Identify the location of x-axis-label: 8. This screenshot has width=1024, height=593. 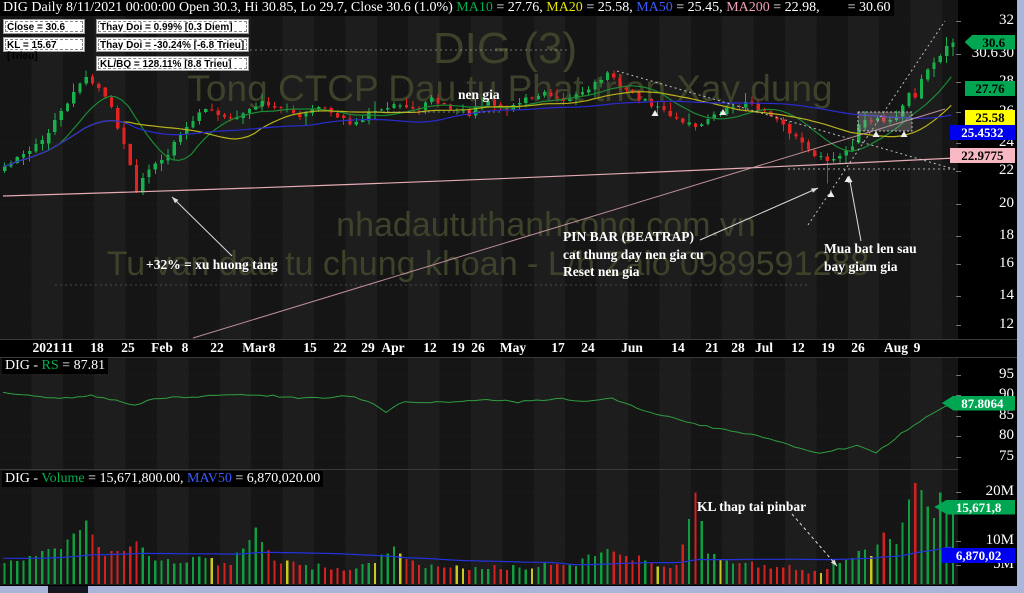
(272, 347).